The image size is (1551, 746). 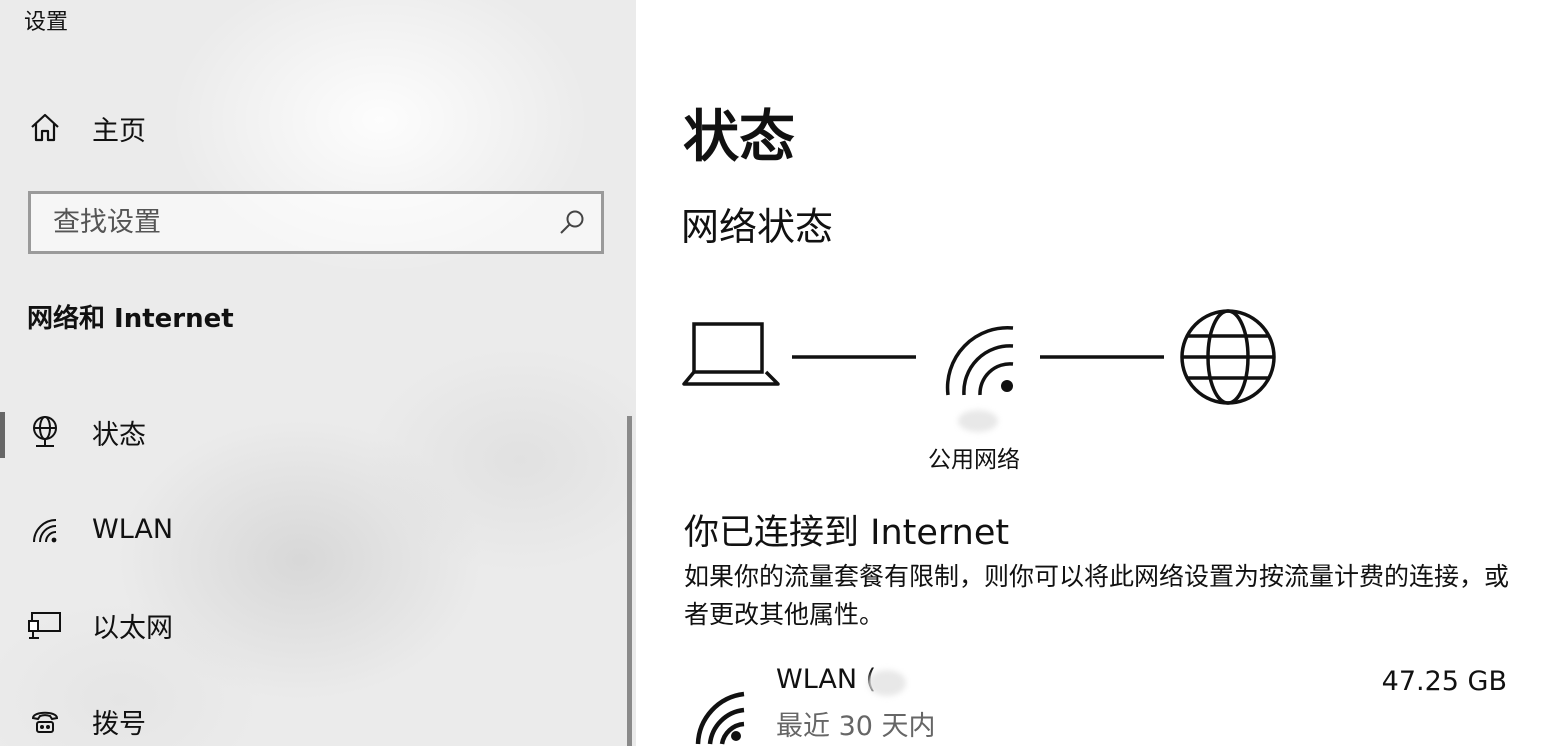 What do you see at coordinates (46, 22) in the screenshot?
I see `app-title: 设置` at bounding box center [46, 22].